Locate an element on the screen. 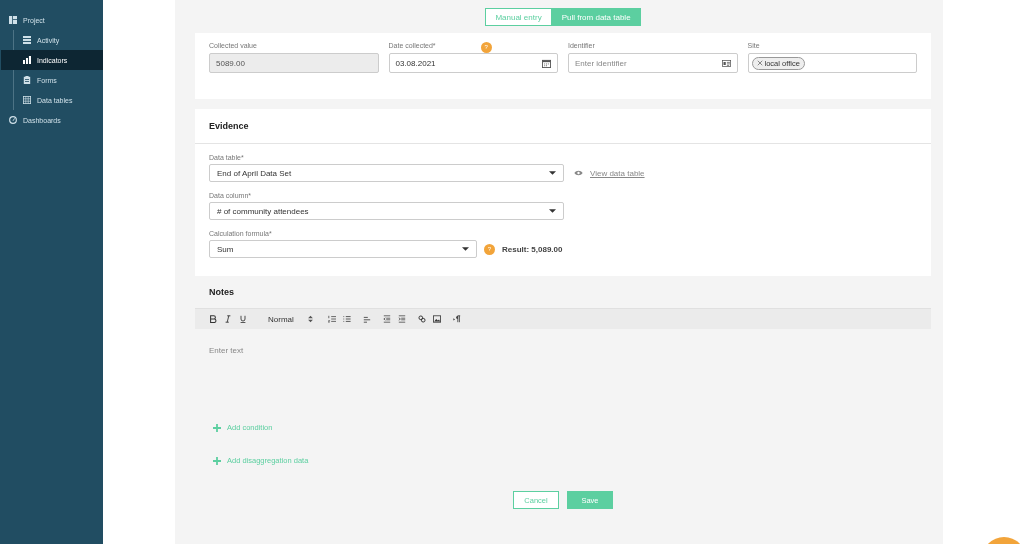  grid-icon is located at coordinates (13, 20).